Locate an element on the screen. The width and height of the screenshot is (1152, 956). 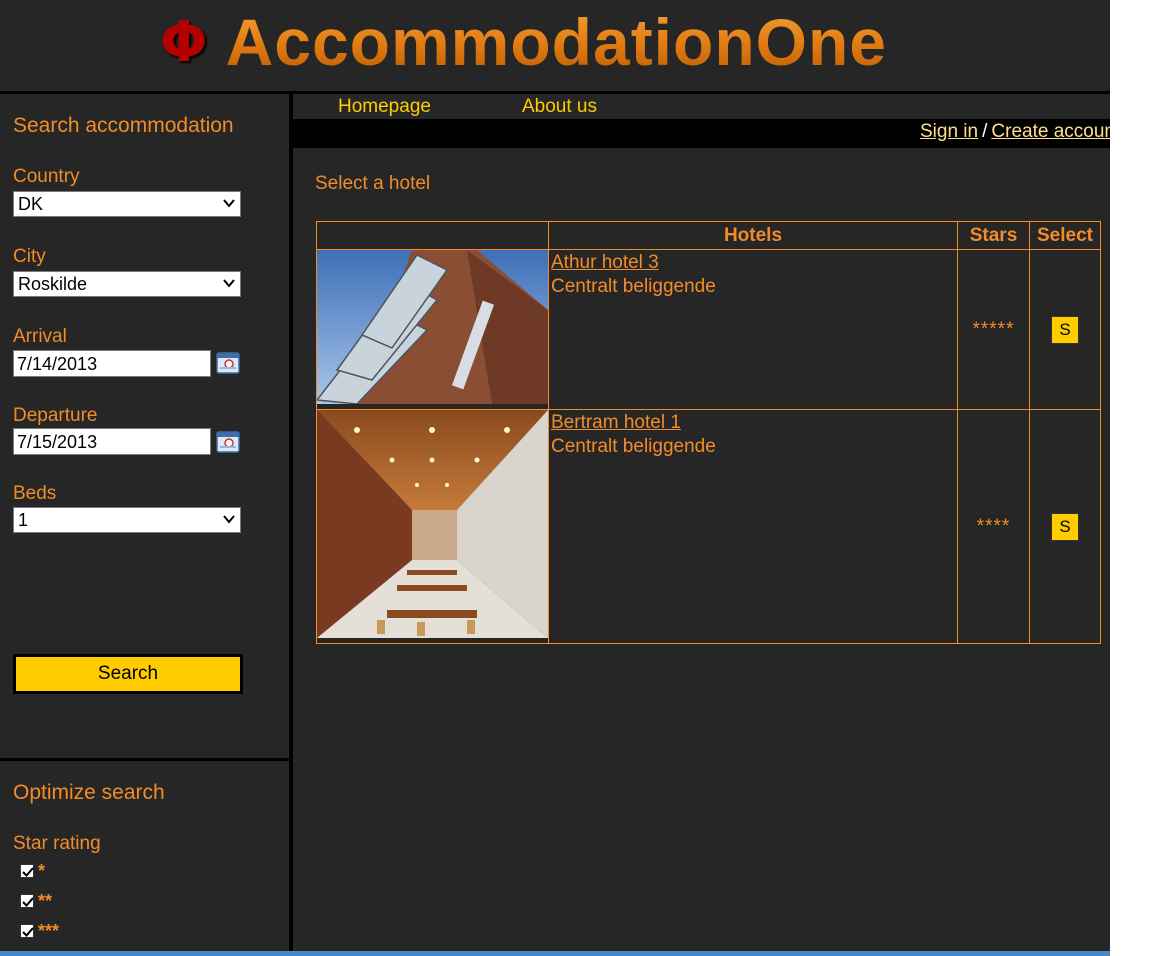
header: Φ AccommodationOne is located at coordinates (555, 45).